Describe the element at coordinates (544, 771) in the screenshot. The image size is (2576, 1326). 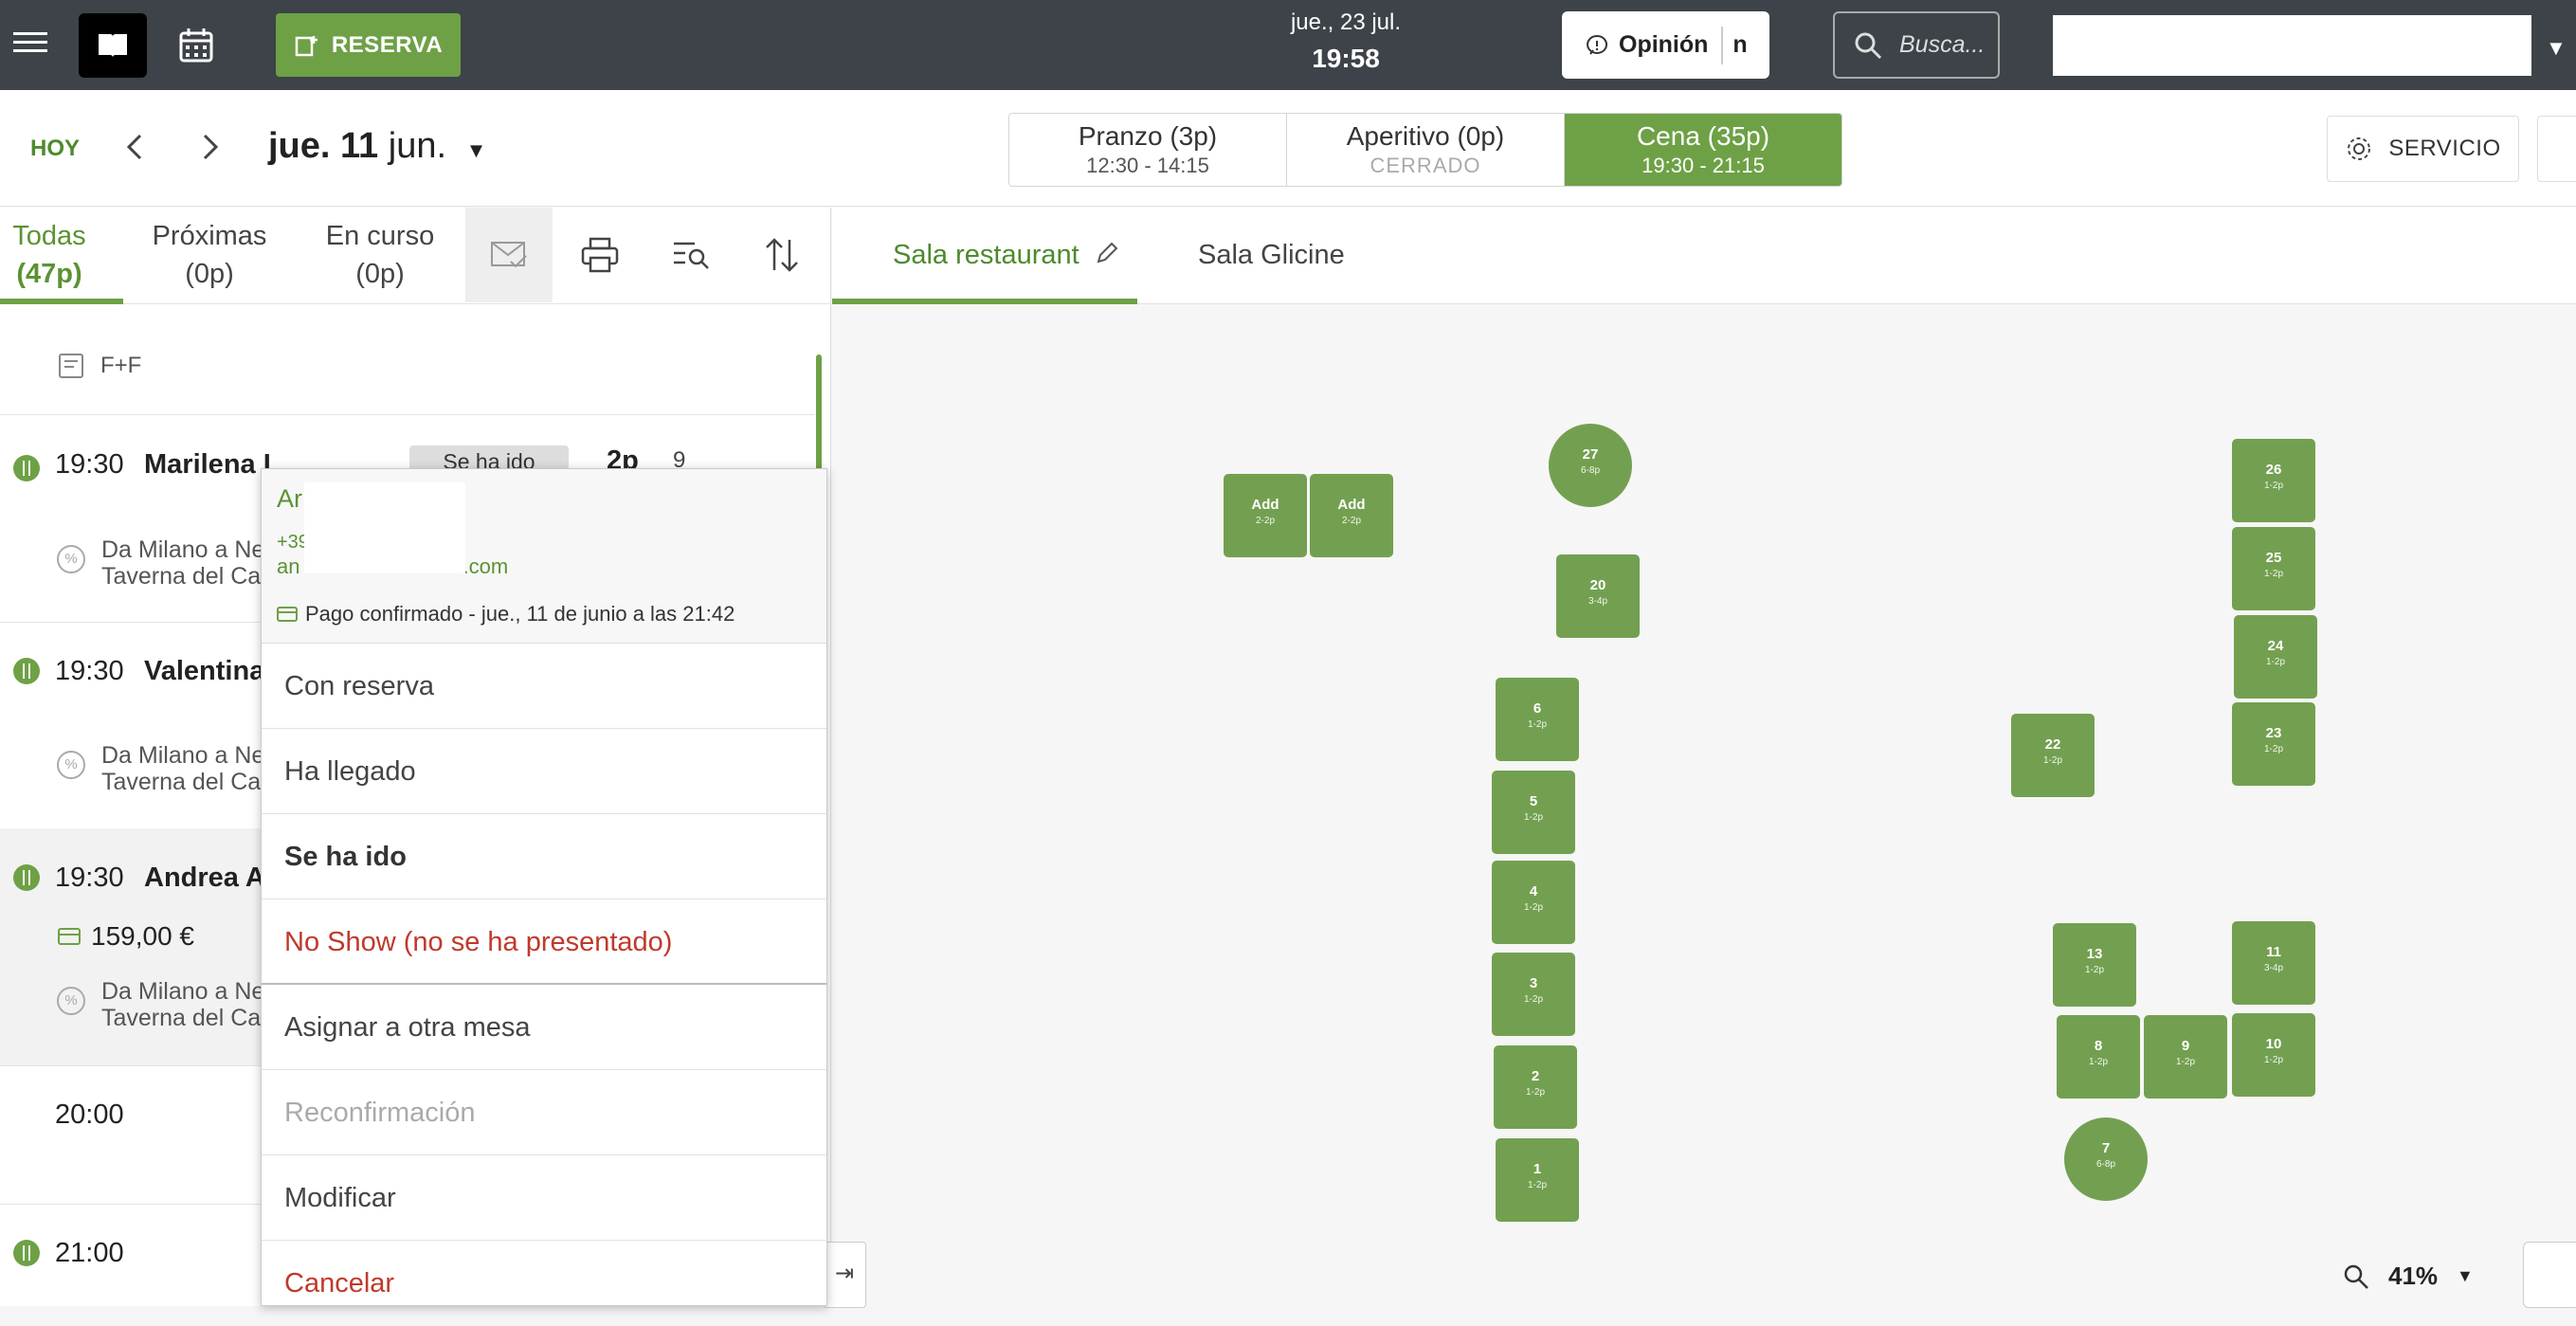
I see `menu-item-arrived: Ha llegado` at that location.